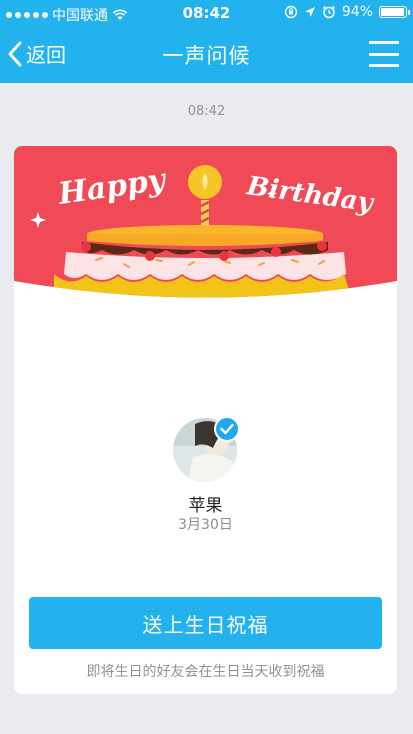 The image size is (413, 734). What do you see at coordinates (205, 672) in the screenshot?
I see `hint-text: 即将生日的好友会在生日当天收到祝福` at bounding box center [205, 672].